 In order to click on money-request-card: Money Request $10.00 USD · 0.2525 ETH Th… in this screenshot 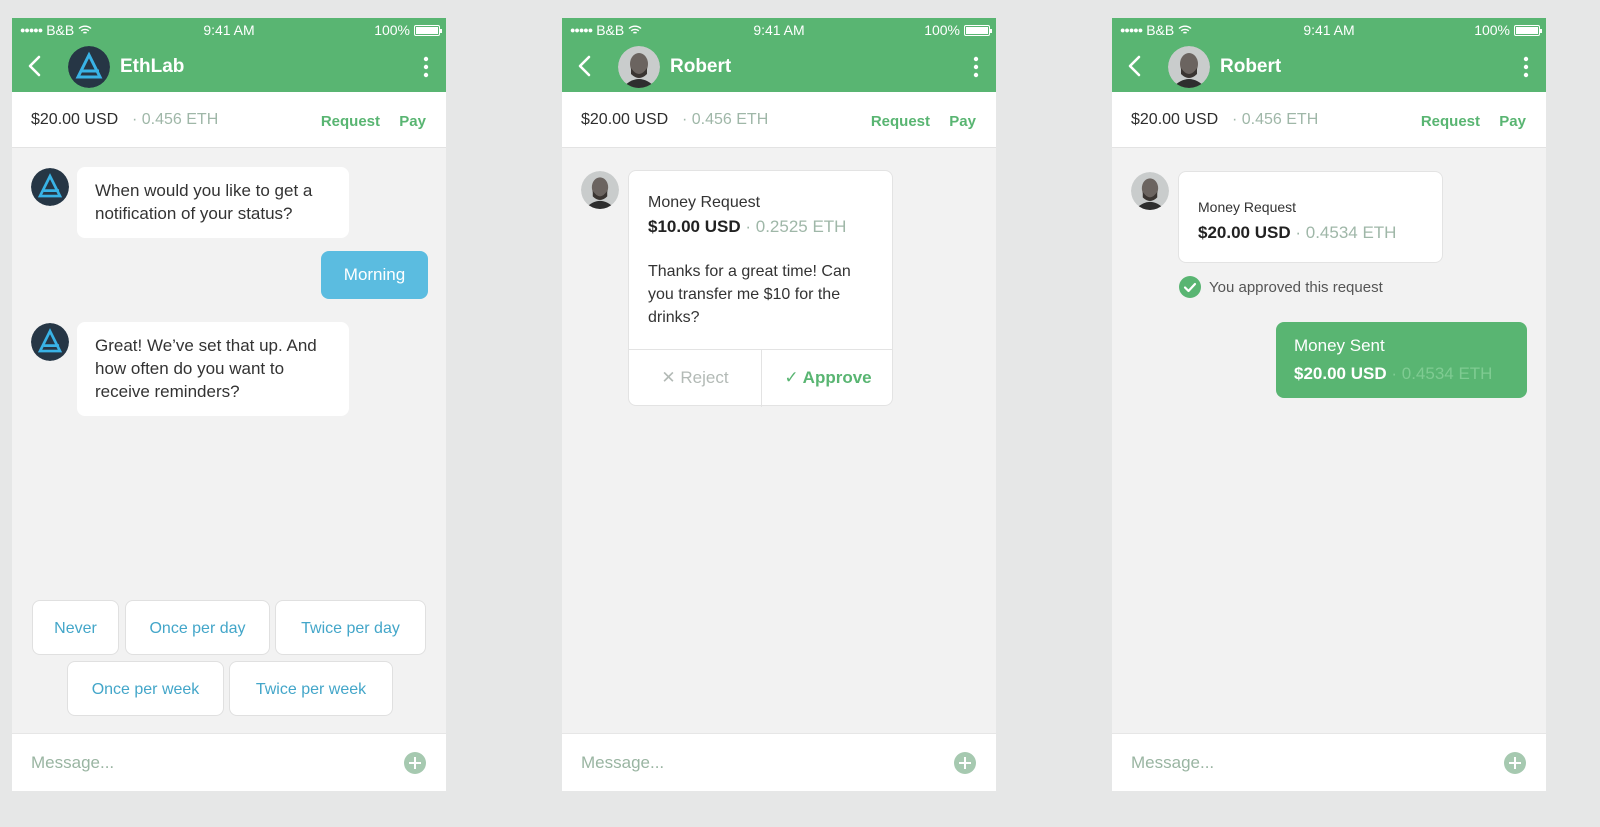, I will do `click(761, 288)`.